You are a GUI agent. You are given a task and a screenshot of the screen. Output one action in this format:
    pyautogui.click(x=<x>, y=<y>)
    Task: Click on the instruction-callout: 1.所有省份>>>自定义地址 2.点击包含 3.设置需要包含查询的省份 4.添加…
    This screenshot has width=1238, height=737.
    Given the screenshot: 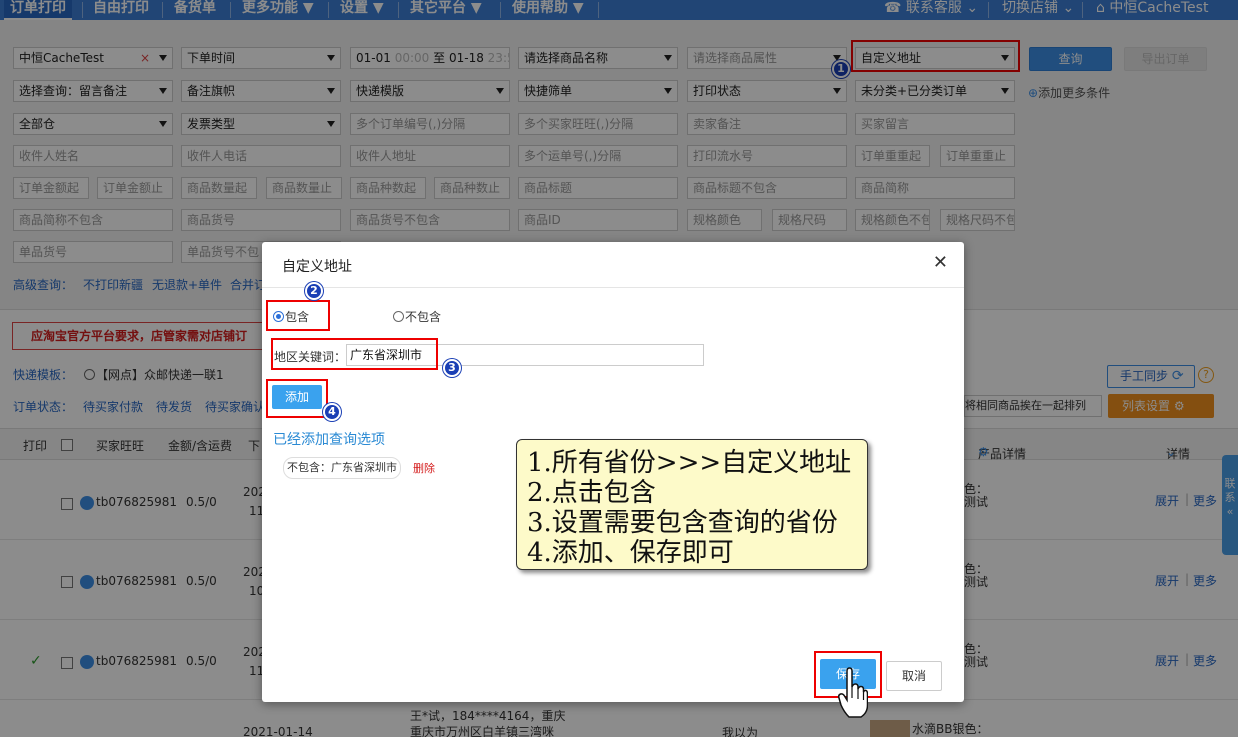 What is the action you would take?
    pyautogui.click(x=692, y=504)
    